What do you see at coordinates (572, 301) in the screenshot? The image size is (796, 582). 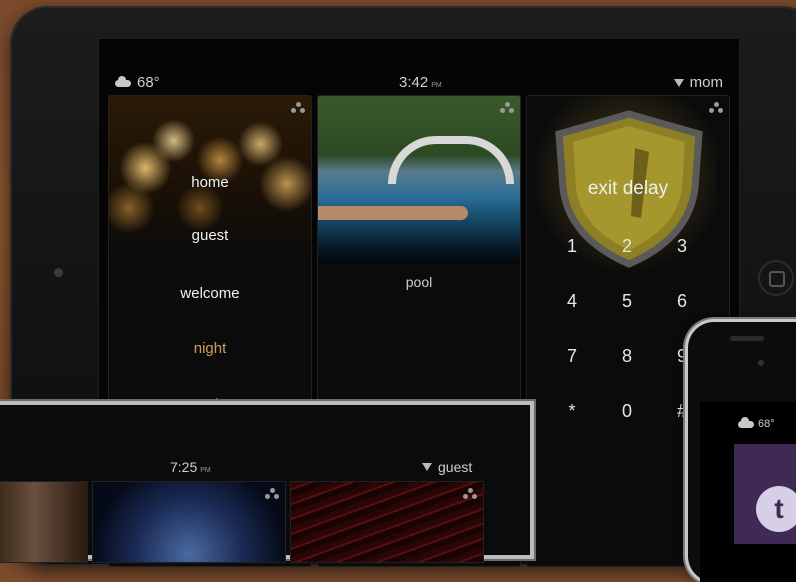 I see `keypad-4: 4` at bounding box center [572, 301].